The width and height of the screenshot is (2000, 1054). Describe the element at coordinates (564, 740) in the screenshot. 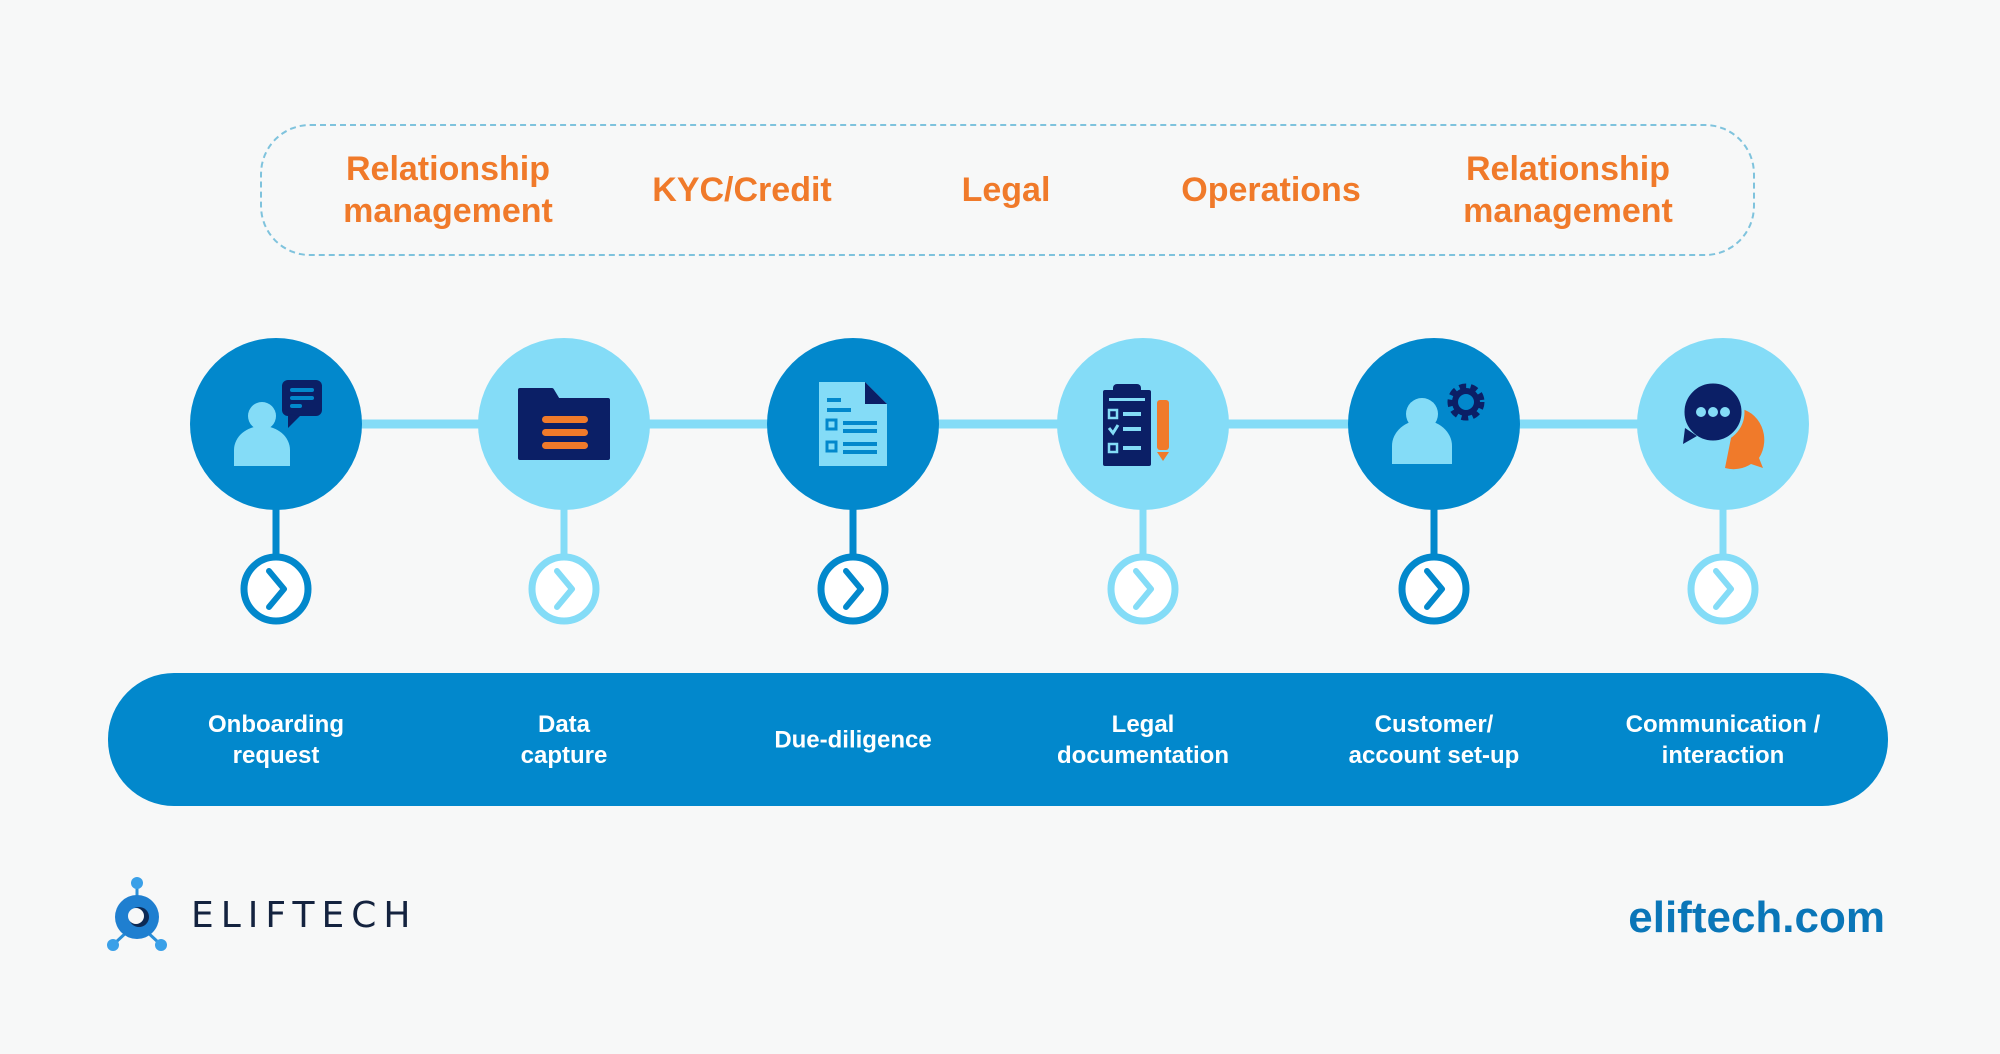

I see `step-label: Data capture` at that location.